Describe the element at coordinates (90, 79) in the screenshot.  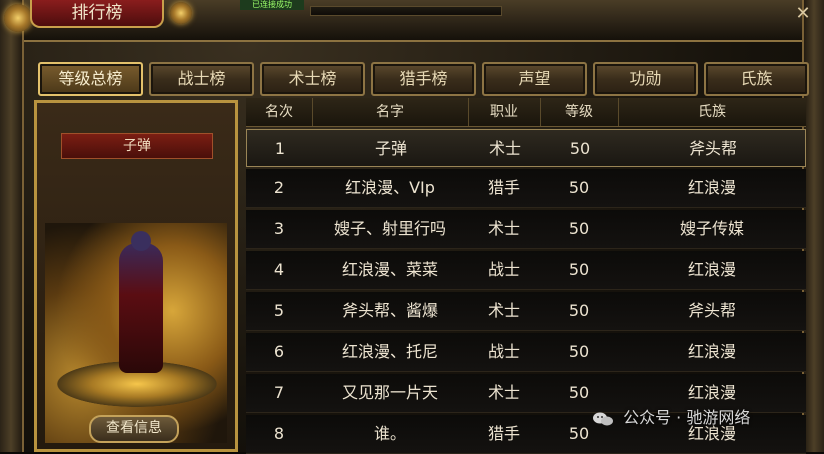
I see `tab-level-overall: 等级总榜` at that location.